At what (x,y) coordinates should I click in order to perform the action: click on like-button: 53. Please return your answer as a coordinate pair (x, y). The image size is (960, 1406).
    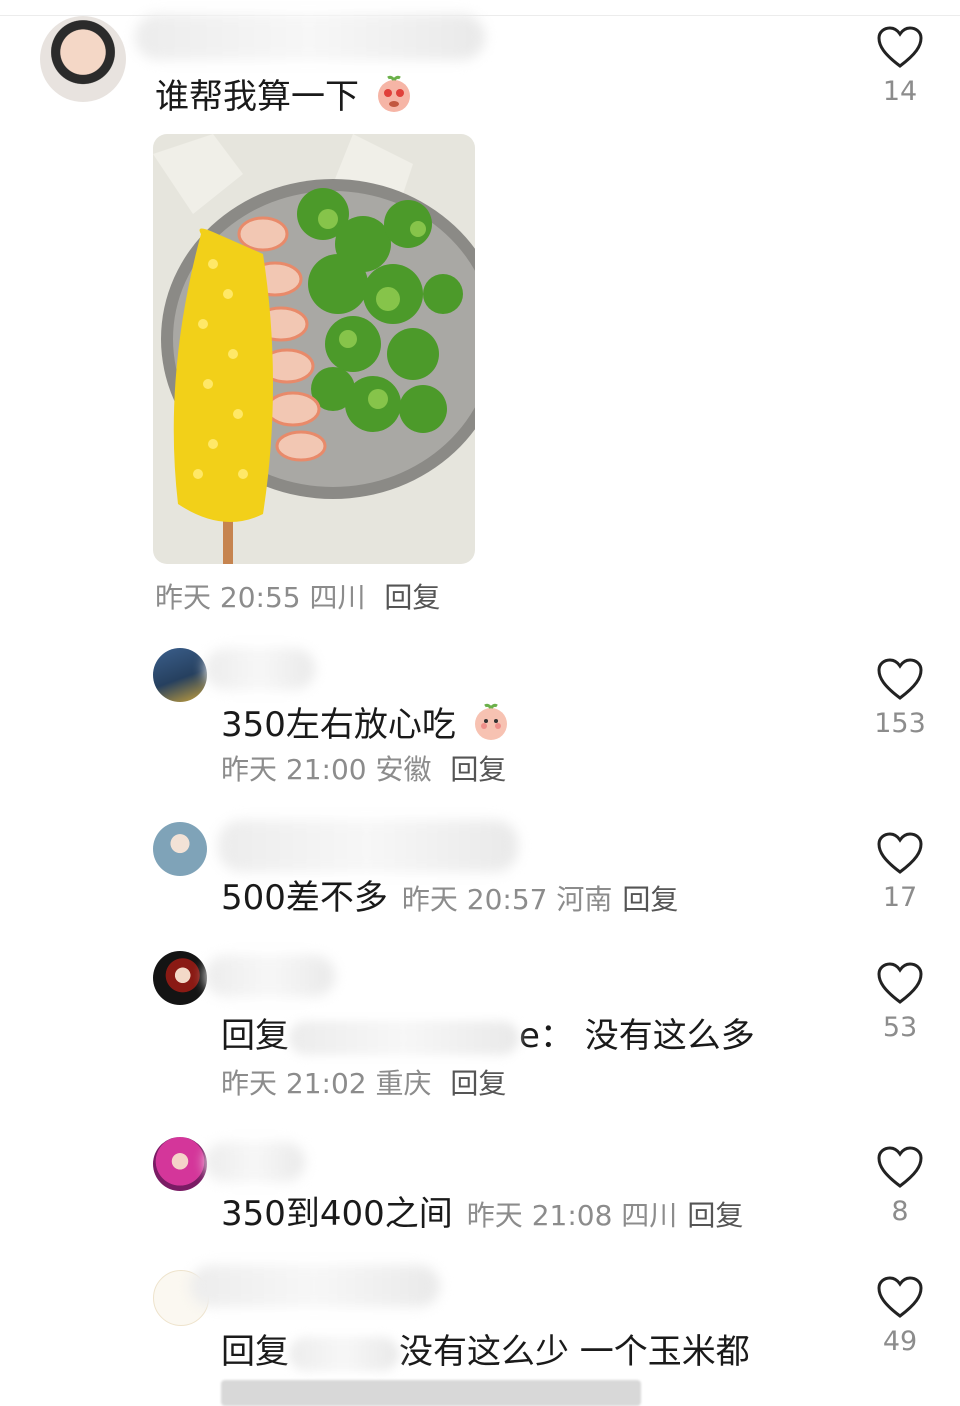
    Looking at the image, I should click on (900, 1002).